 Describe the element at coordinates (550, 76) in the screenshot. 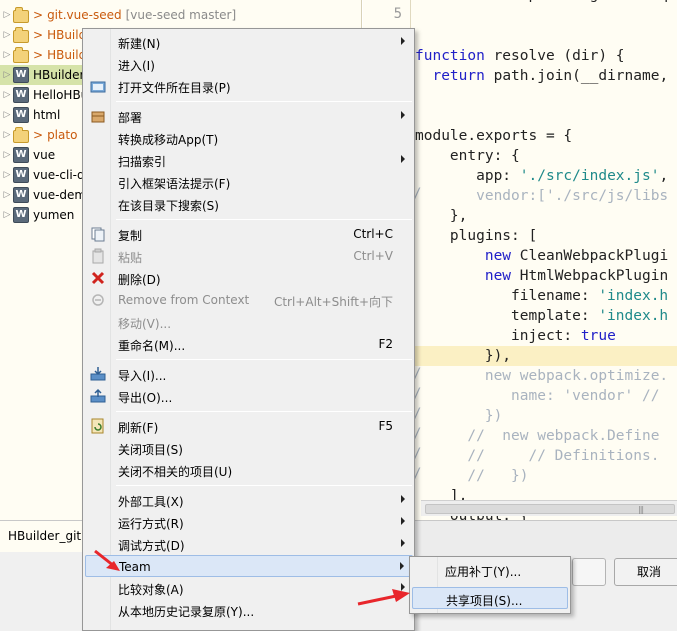

I see `code-line: return path.join(__dirname,` at that location.